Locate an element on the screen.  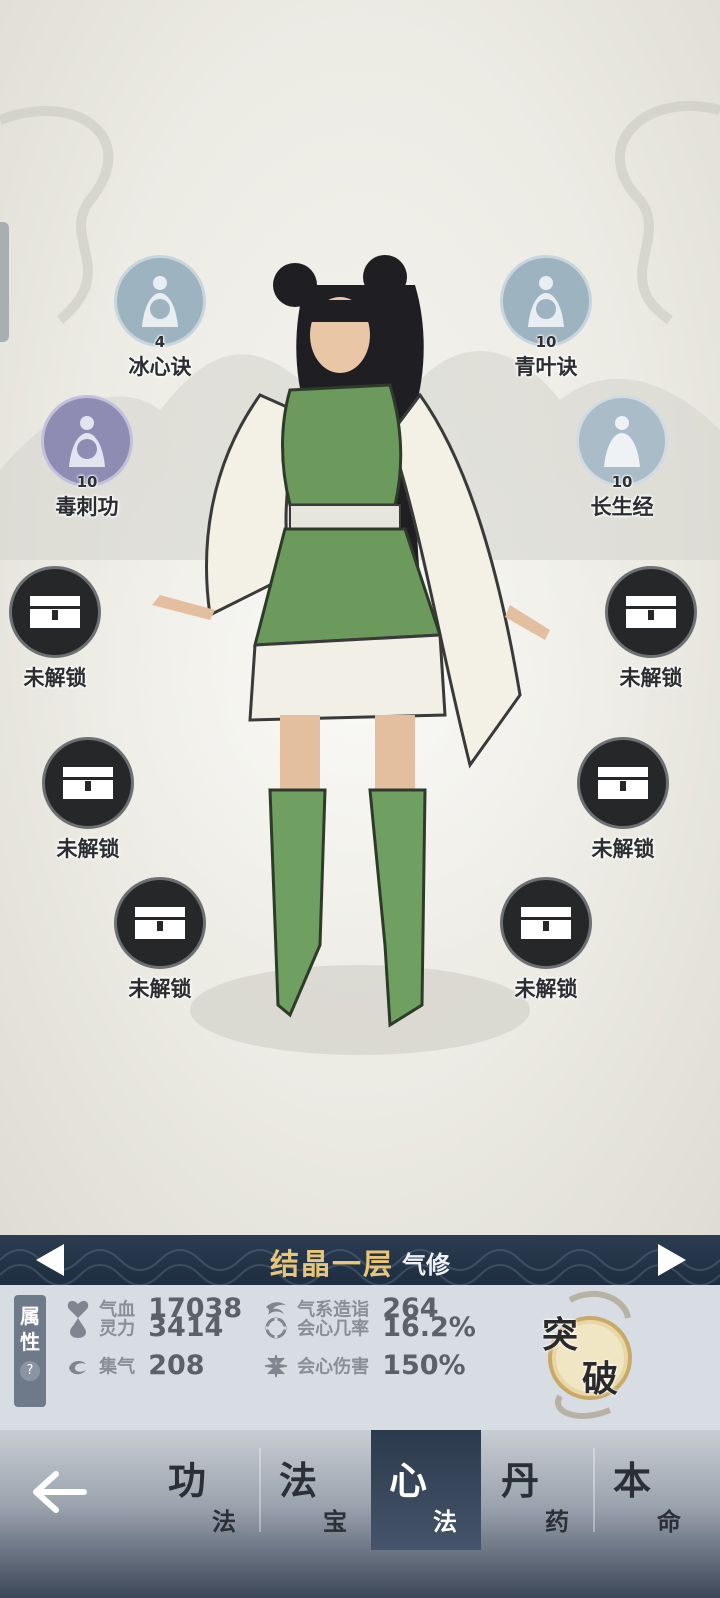
swirl-icon is located at coordinates (77, 1367).